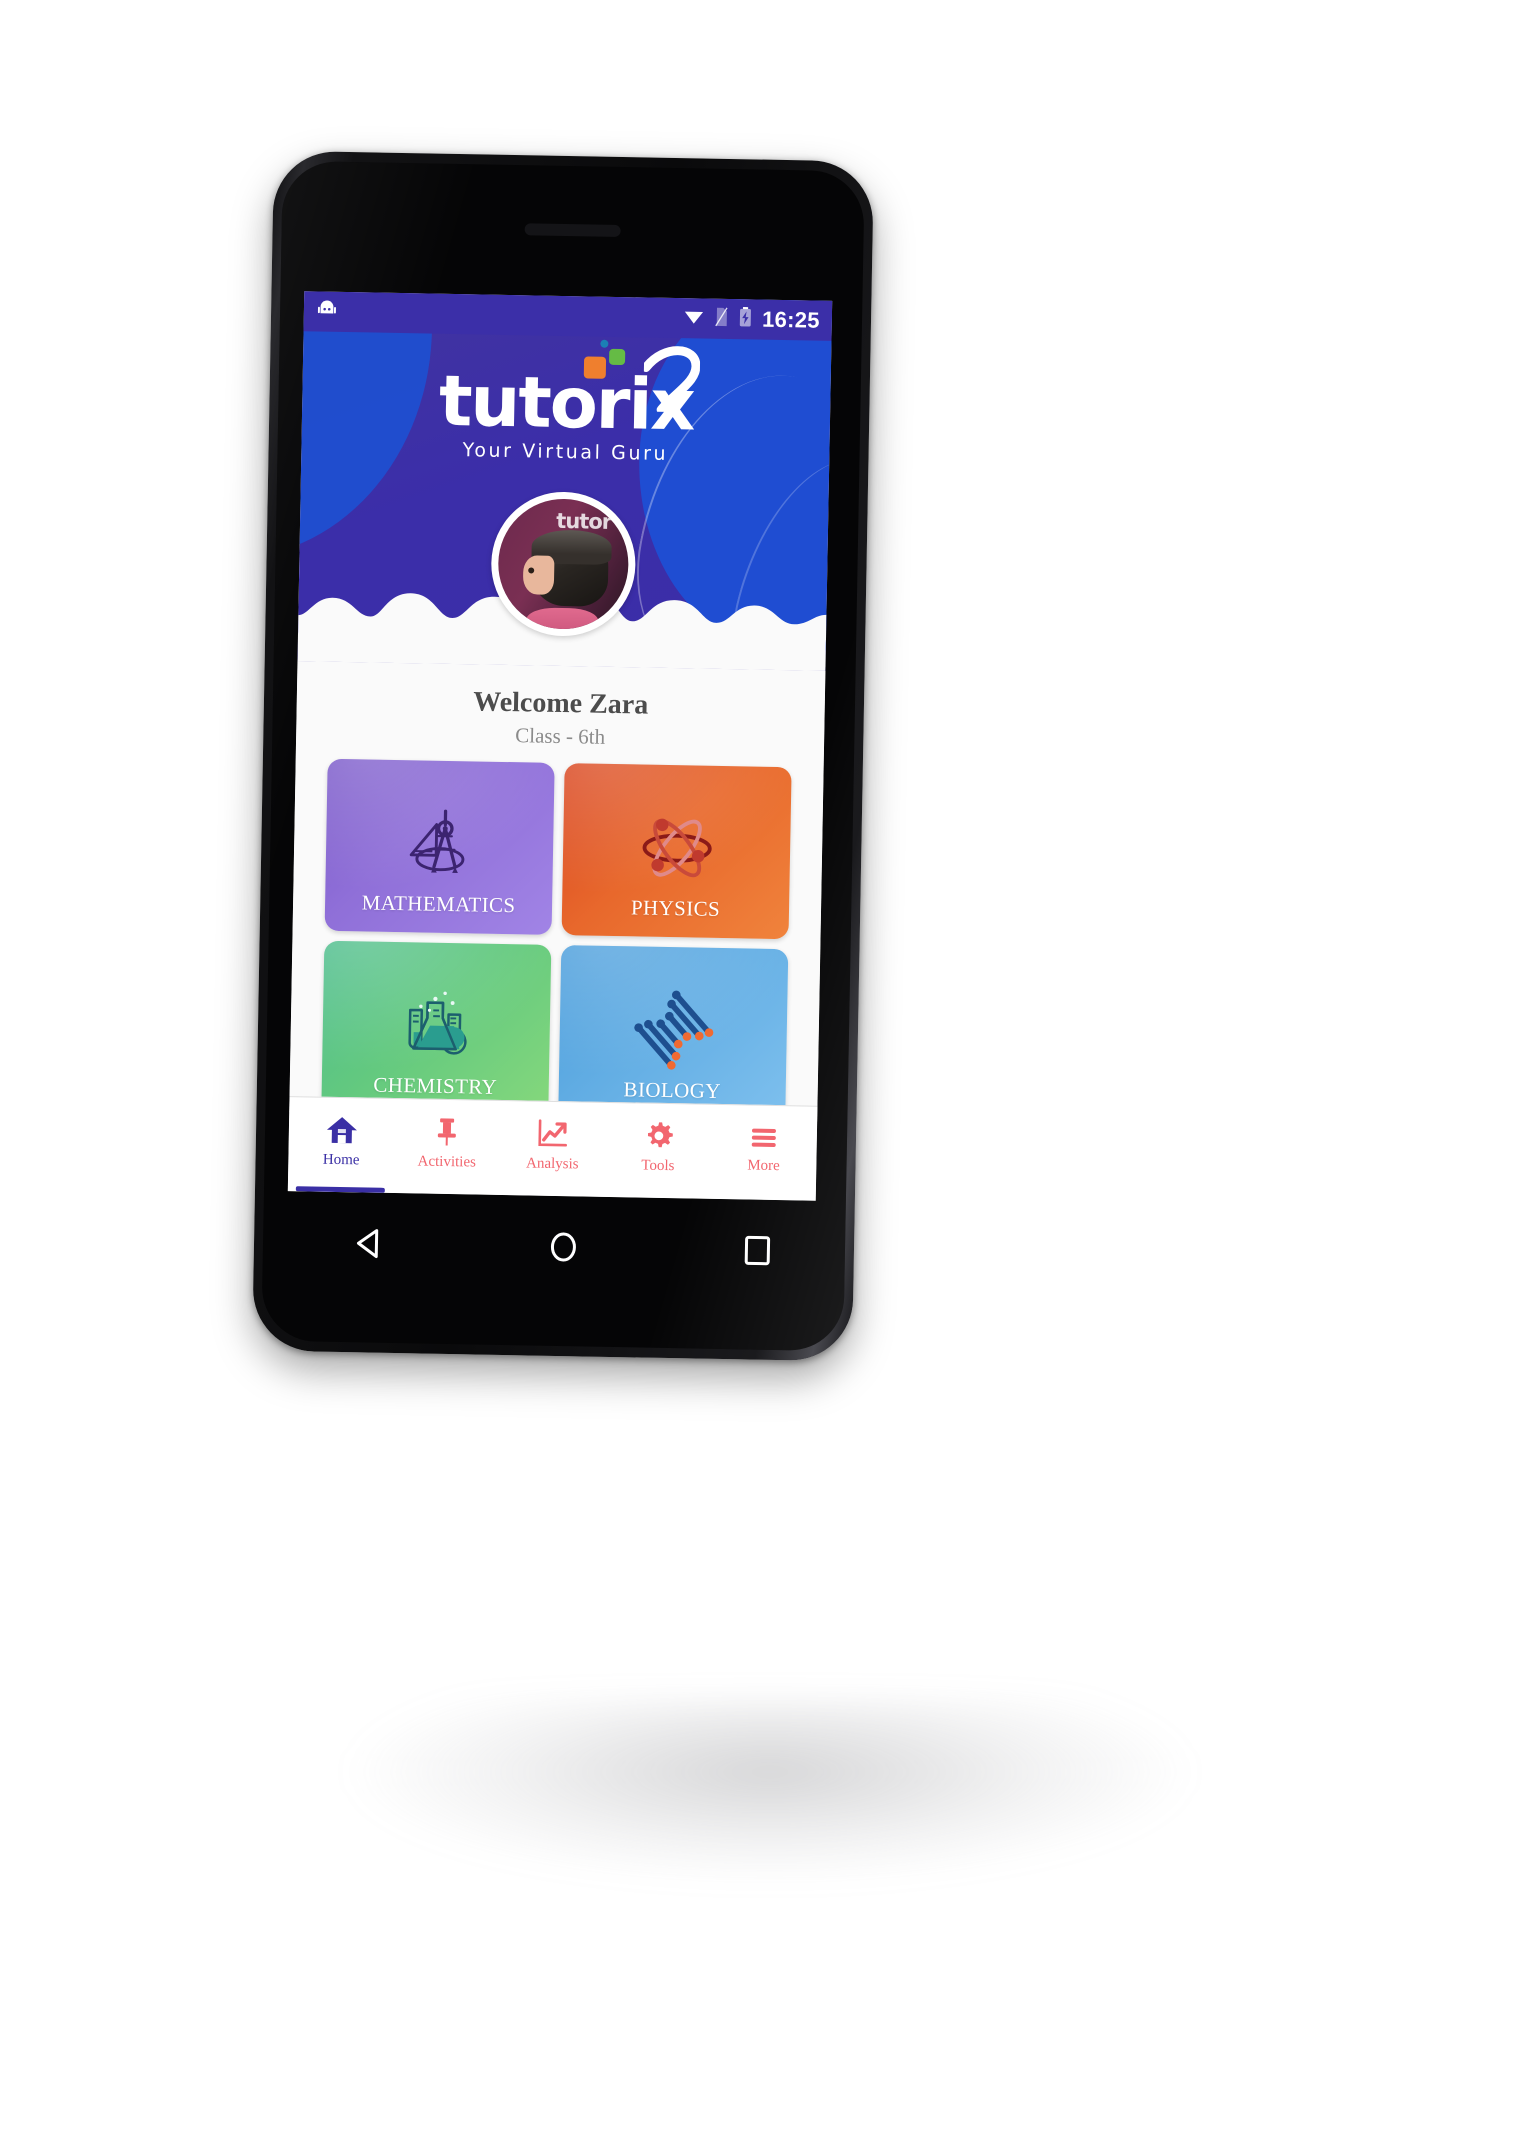 The width and height of the screenshot is (1536, 2129). Describe the element at coordinates (745, 319) in the screenshot. I see `battery-charging-icon` at that location.